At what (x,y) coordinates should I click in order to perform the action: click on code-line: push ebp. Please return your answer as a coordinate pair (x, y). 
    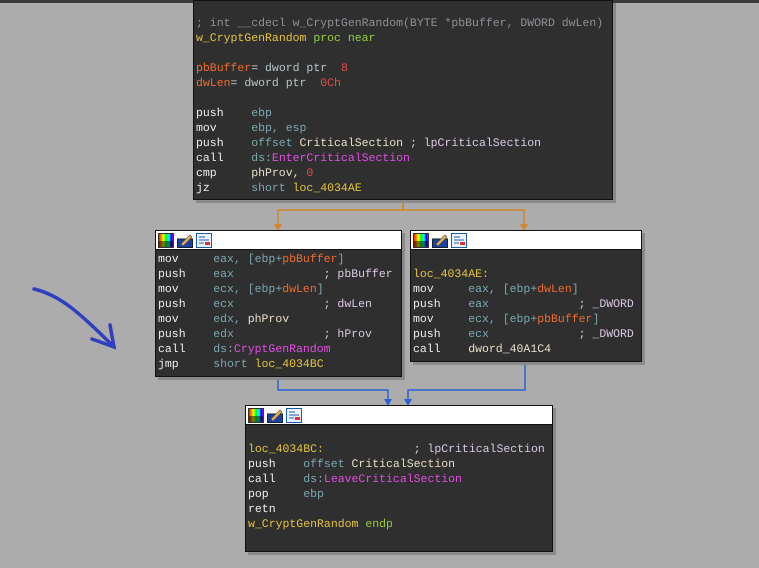
    Looking at the image, I should click on (234, 113).